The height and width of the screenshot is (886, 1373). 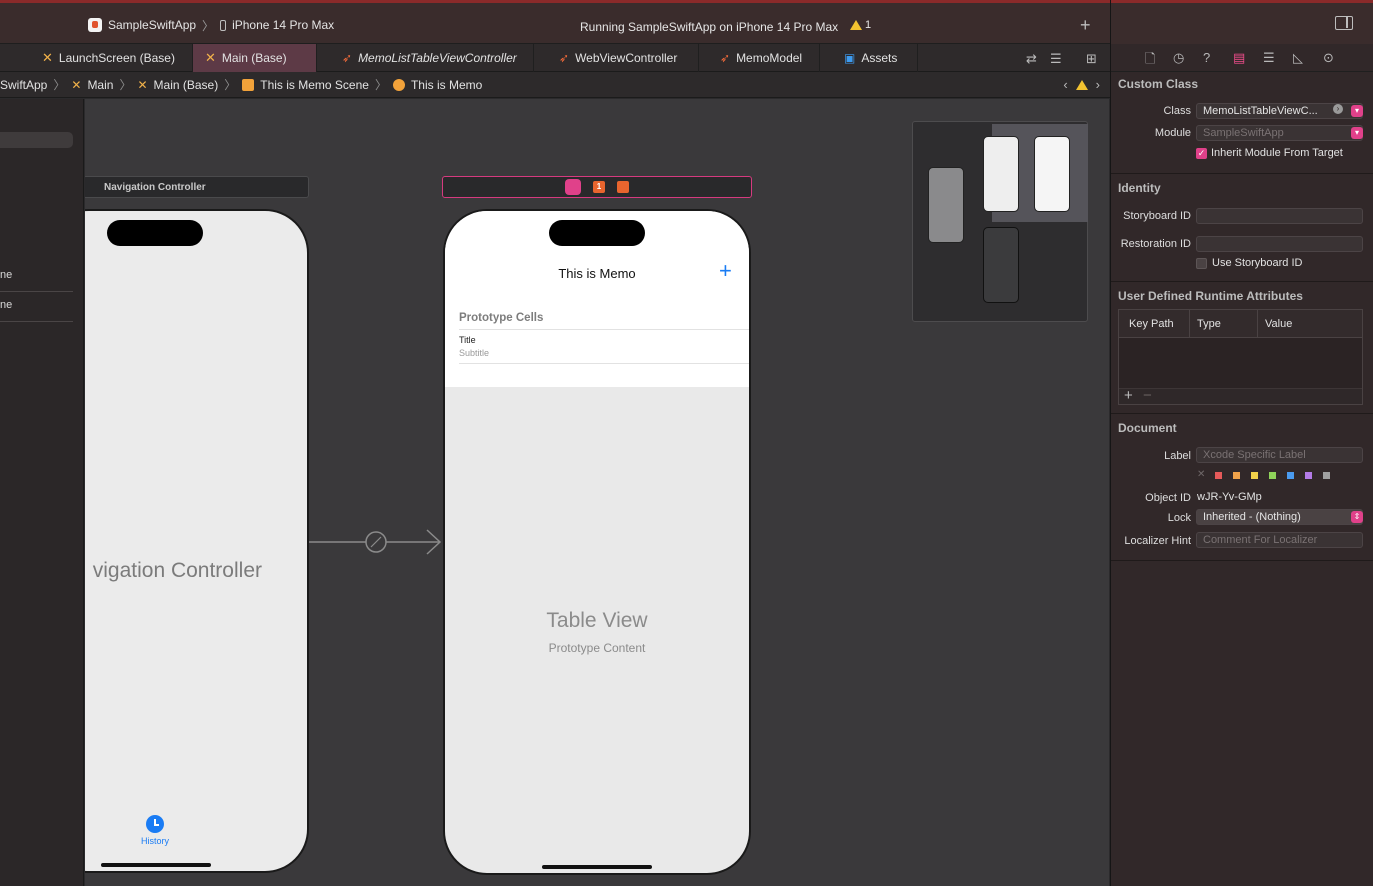 I want to click on toggle-inspector-icon, so click(x=1344, y=23).